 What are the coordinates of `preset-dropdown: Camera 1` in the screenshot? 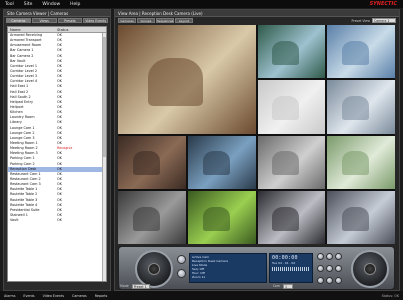 It's located at (384, 20).